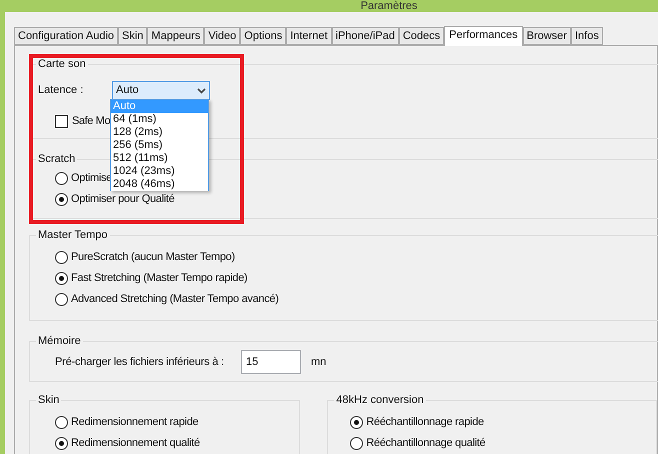  I want to click on preload-field: 15, so click(271, 362).